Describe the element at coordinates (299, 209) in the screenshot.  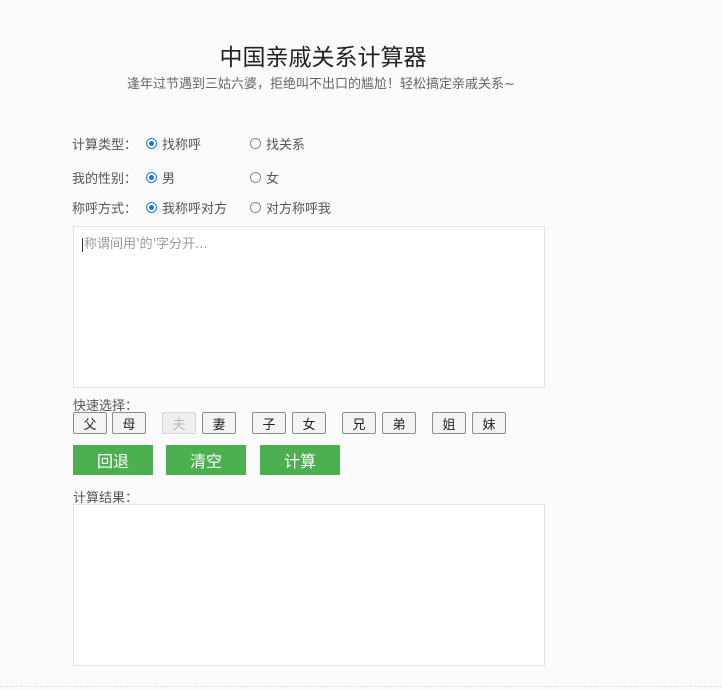
I see `radio-they-call-me-label: 对方称呼我` at that location.